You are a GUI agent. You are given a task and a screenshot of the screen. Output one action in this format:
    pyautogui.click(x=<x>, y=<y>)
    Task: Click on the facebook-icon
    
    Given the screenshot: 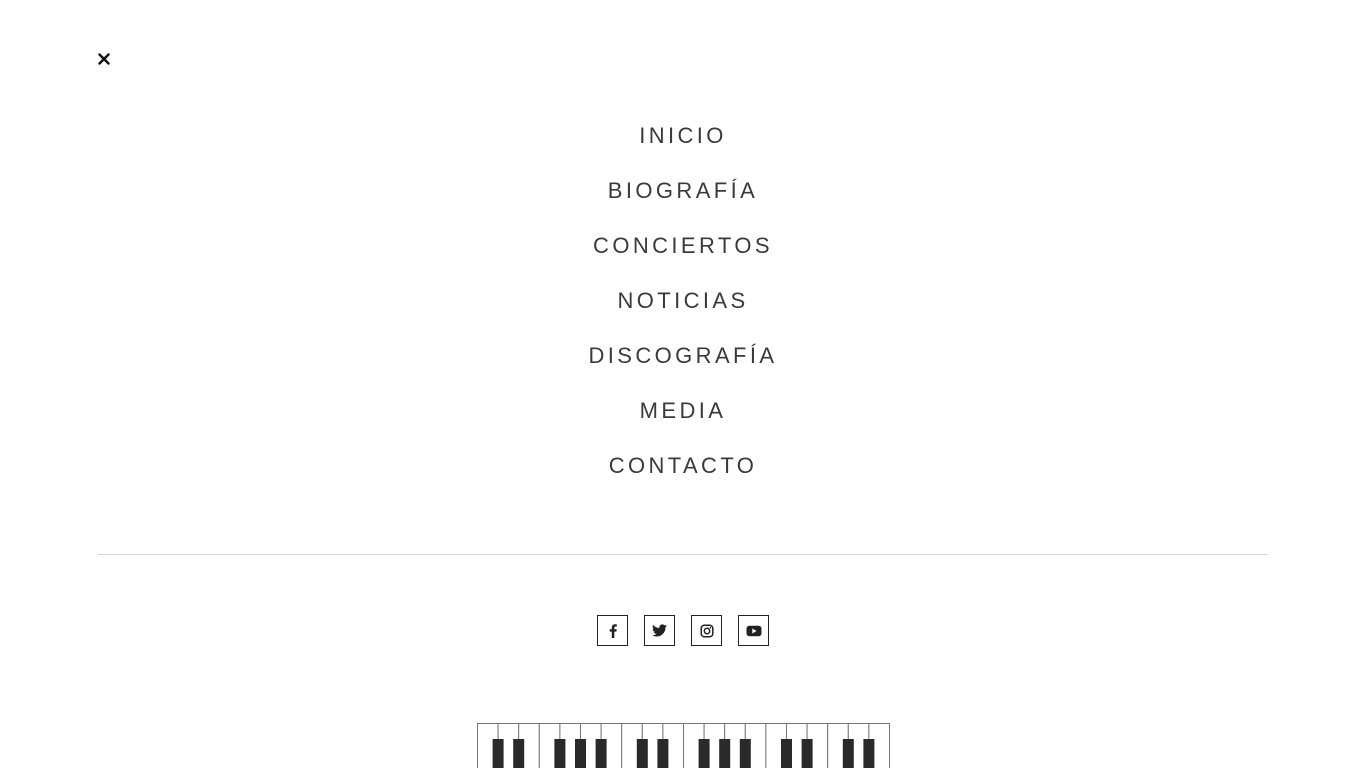 What is the action you would take?
    pyautogui.click(x=613, y=630)
    